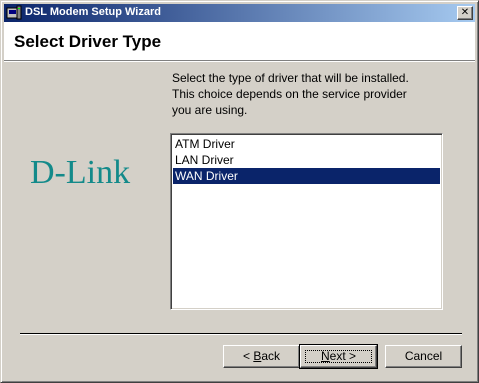 The image size is (479, 383). What do you see at coordinates (306, 144) in the screenshot?
I see `list-item-atm-driver: ATM Driver` at bounding box center [306, 144].